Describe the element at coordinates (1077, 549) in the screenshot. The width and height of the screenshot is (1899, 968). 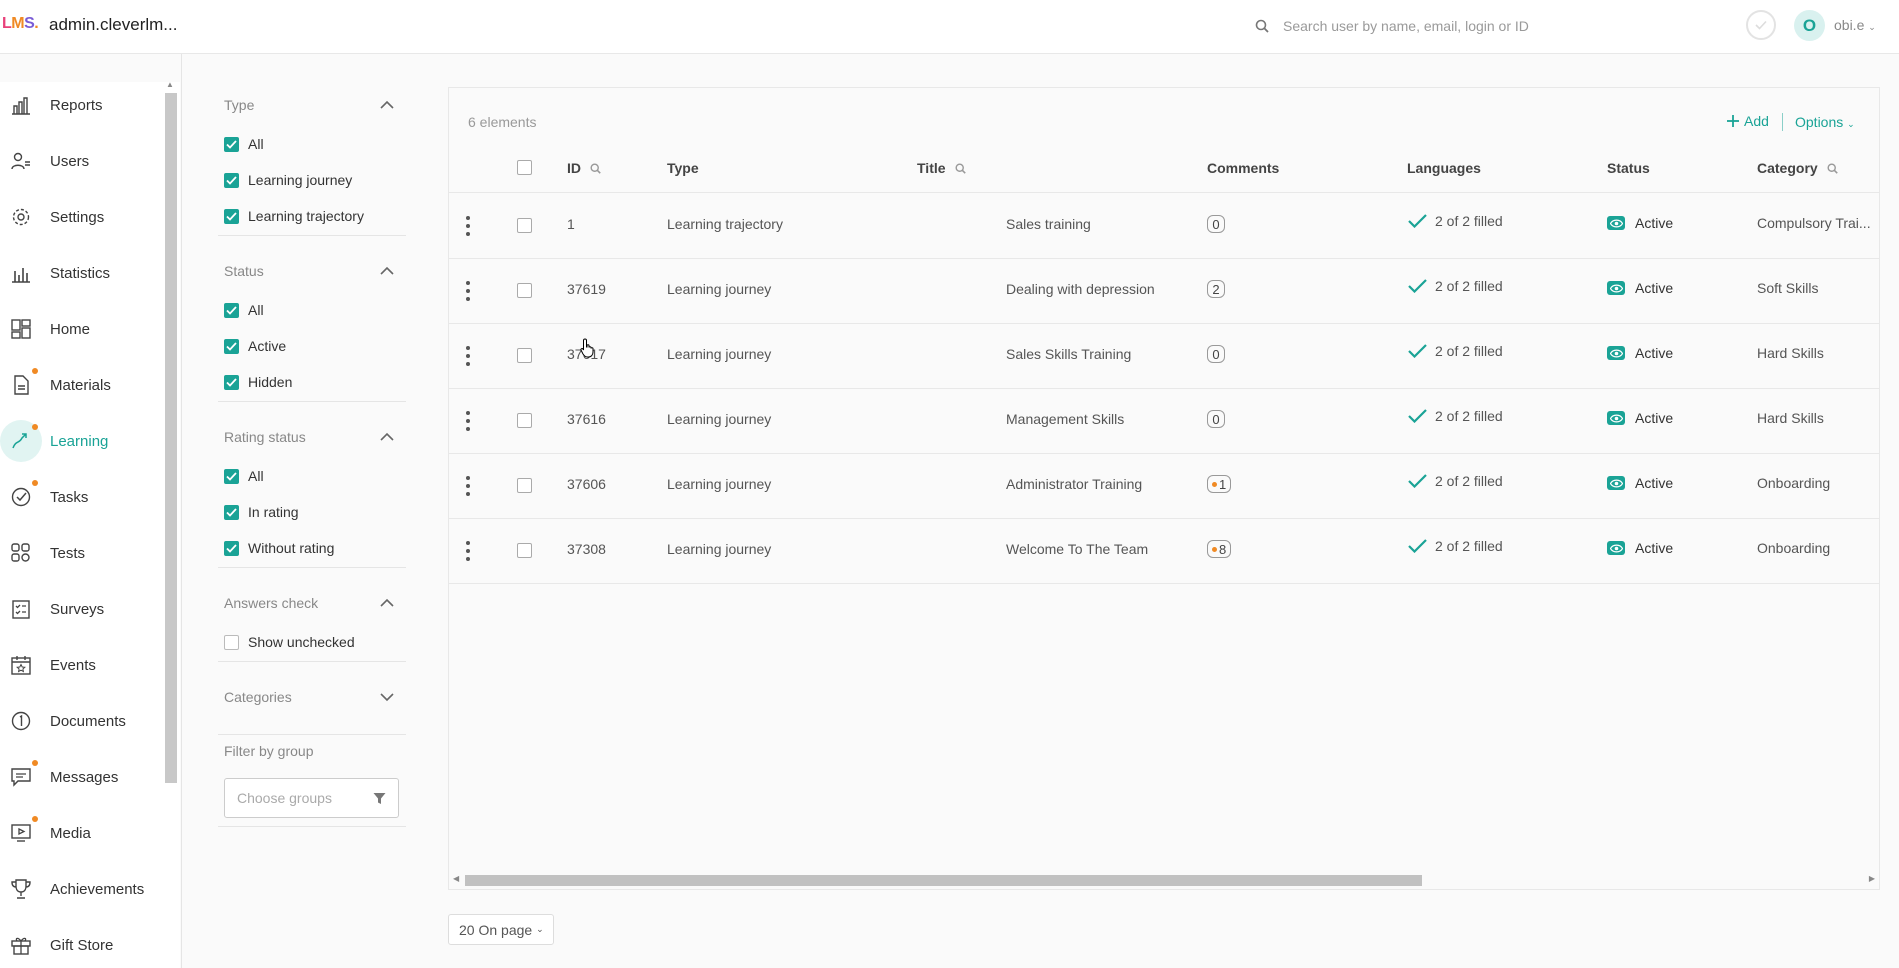
I see `cell-title: Welcome To The Team` at that location.